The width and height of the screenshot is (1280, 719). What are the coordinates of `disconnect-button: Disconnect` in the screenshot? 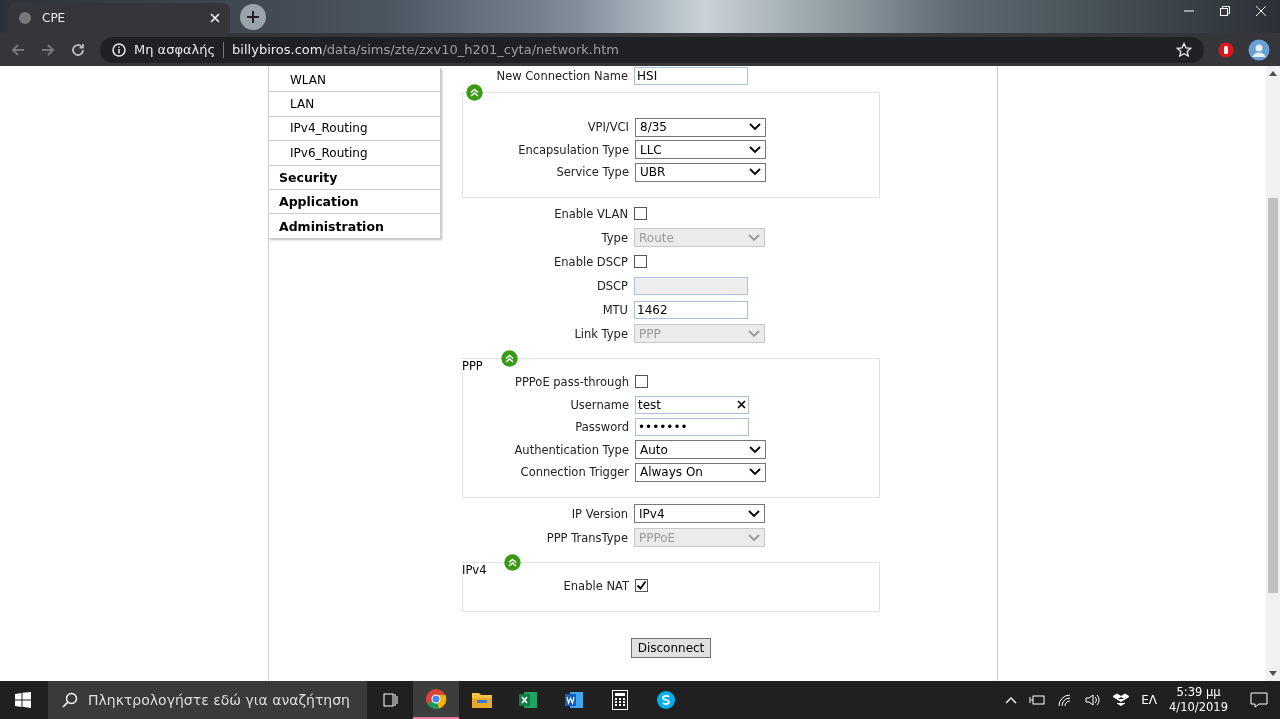 It's located at (671, 647).